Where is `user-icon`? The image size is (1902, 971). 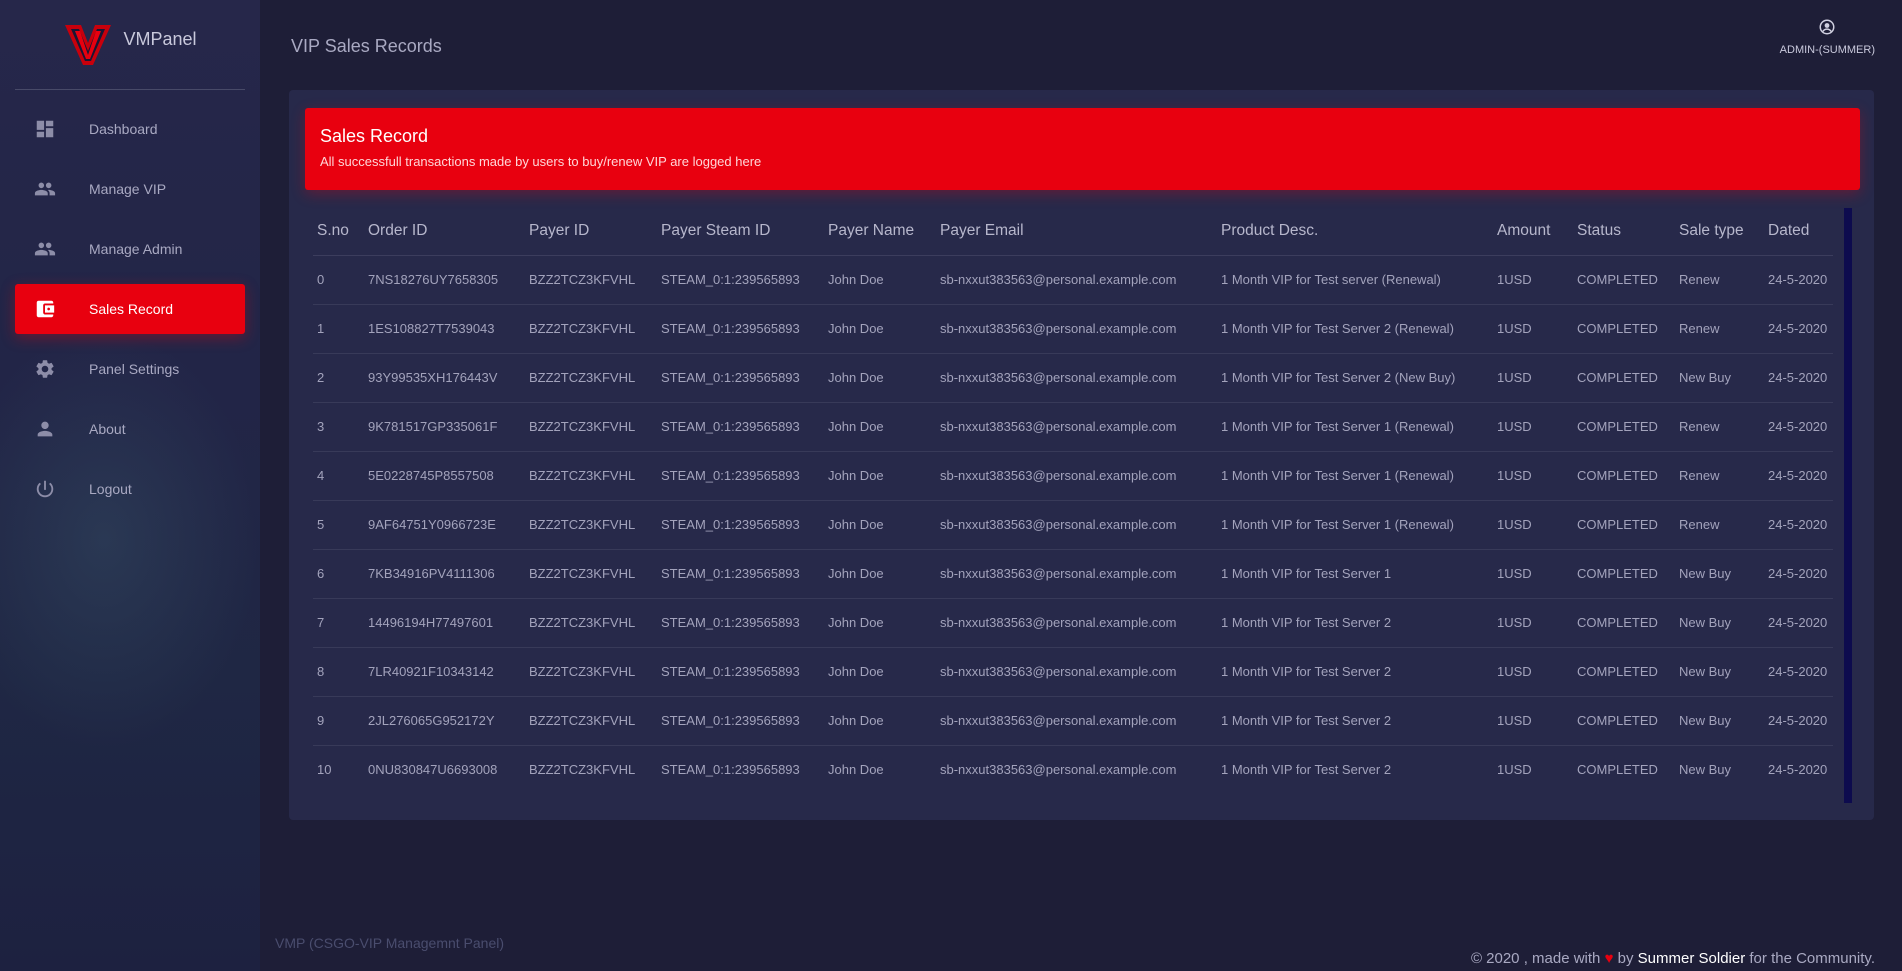
user-icon is located at coordinates (1827, 27).